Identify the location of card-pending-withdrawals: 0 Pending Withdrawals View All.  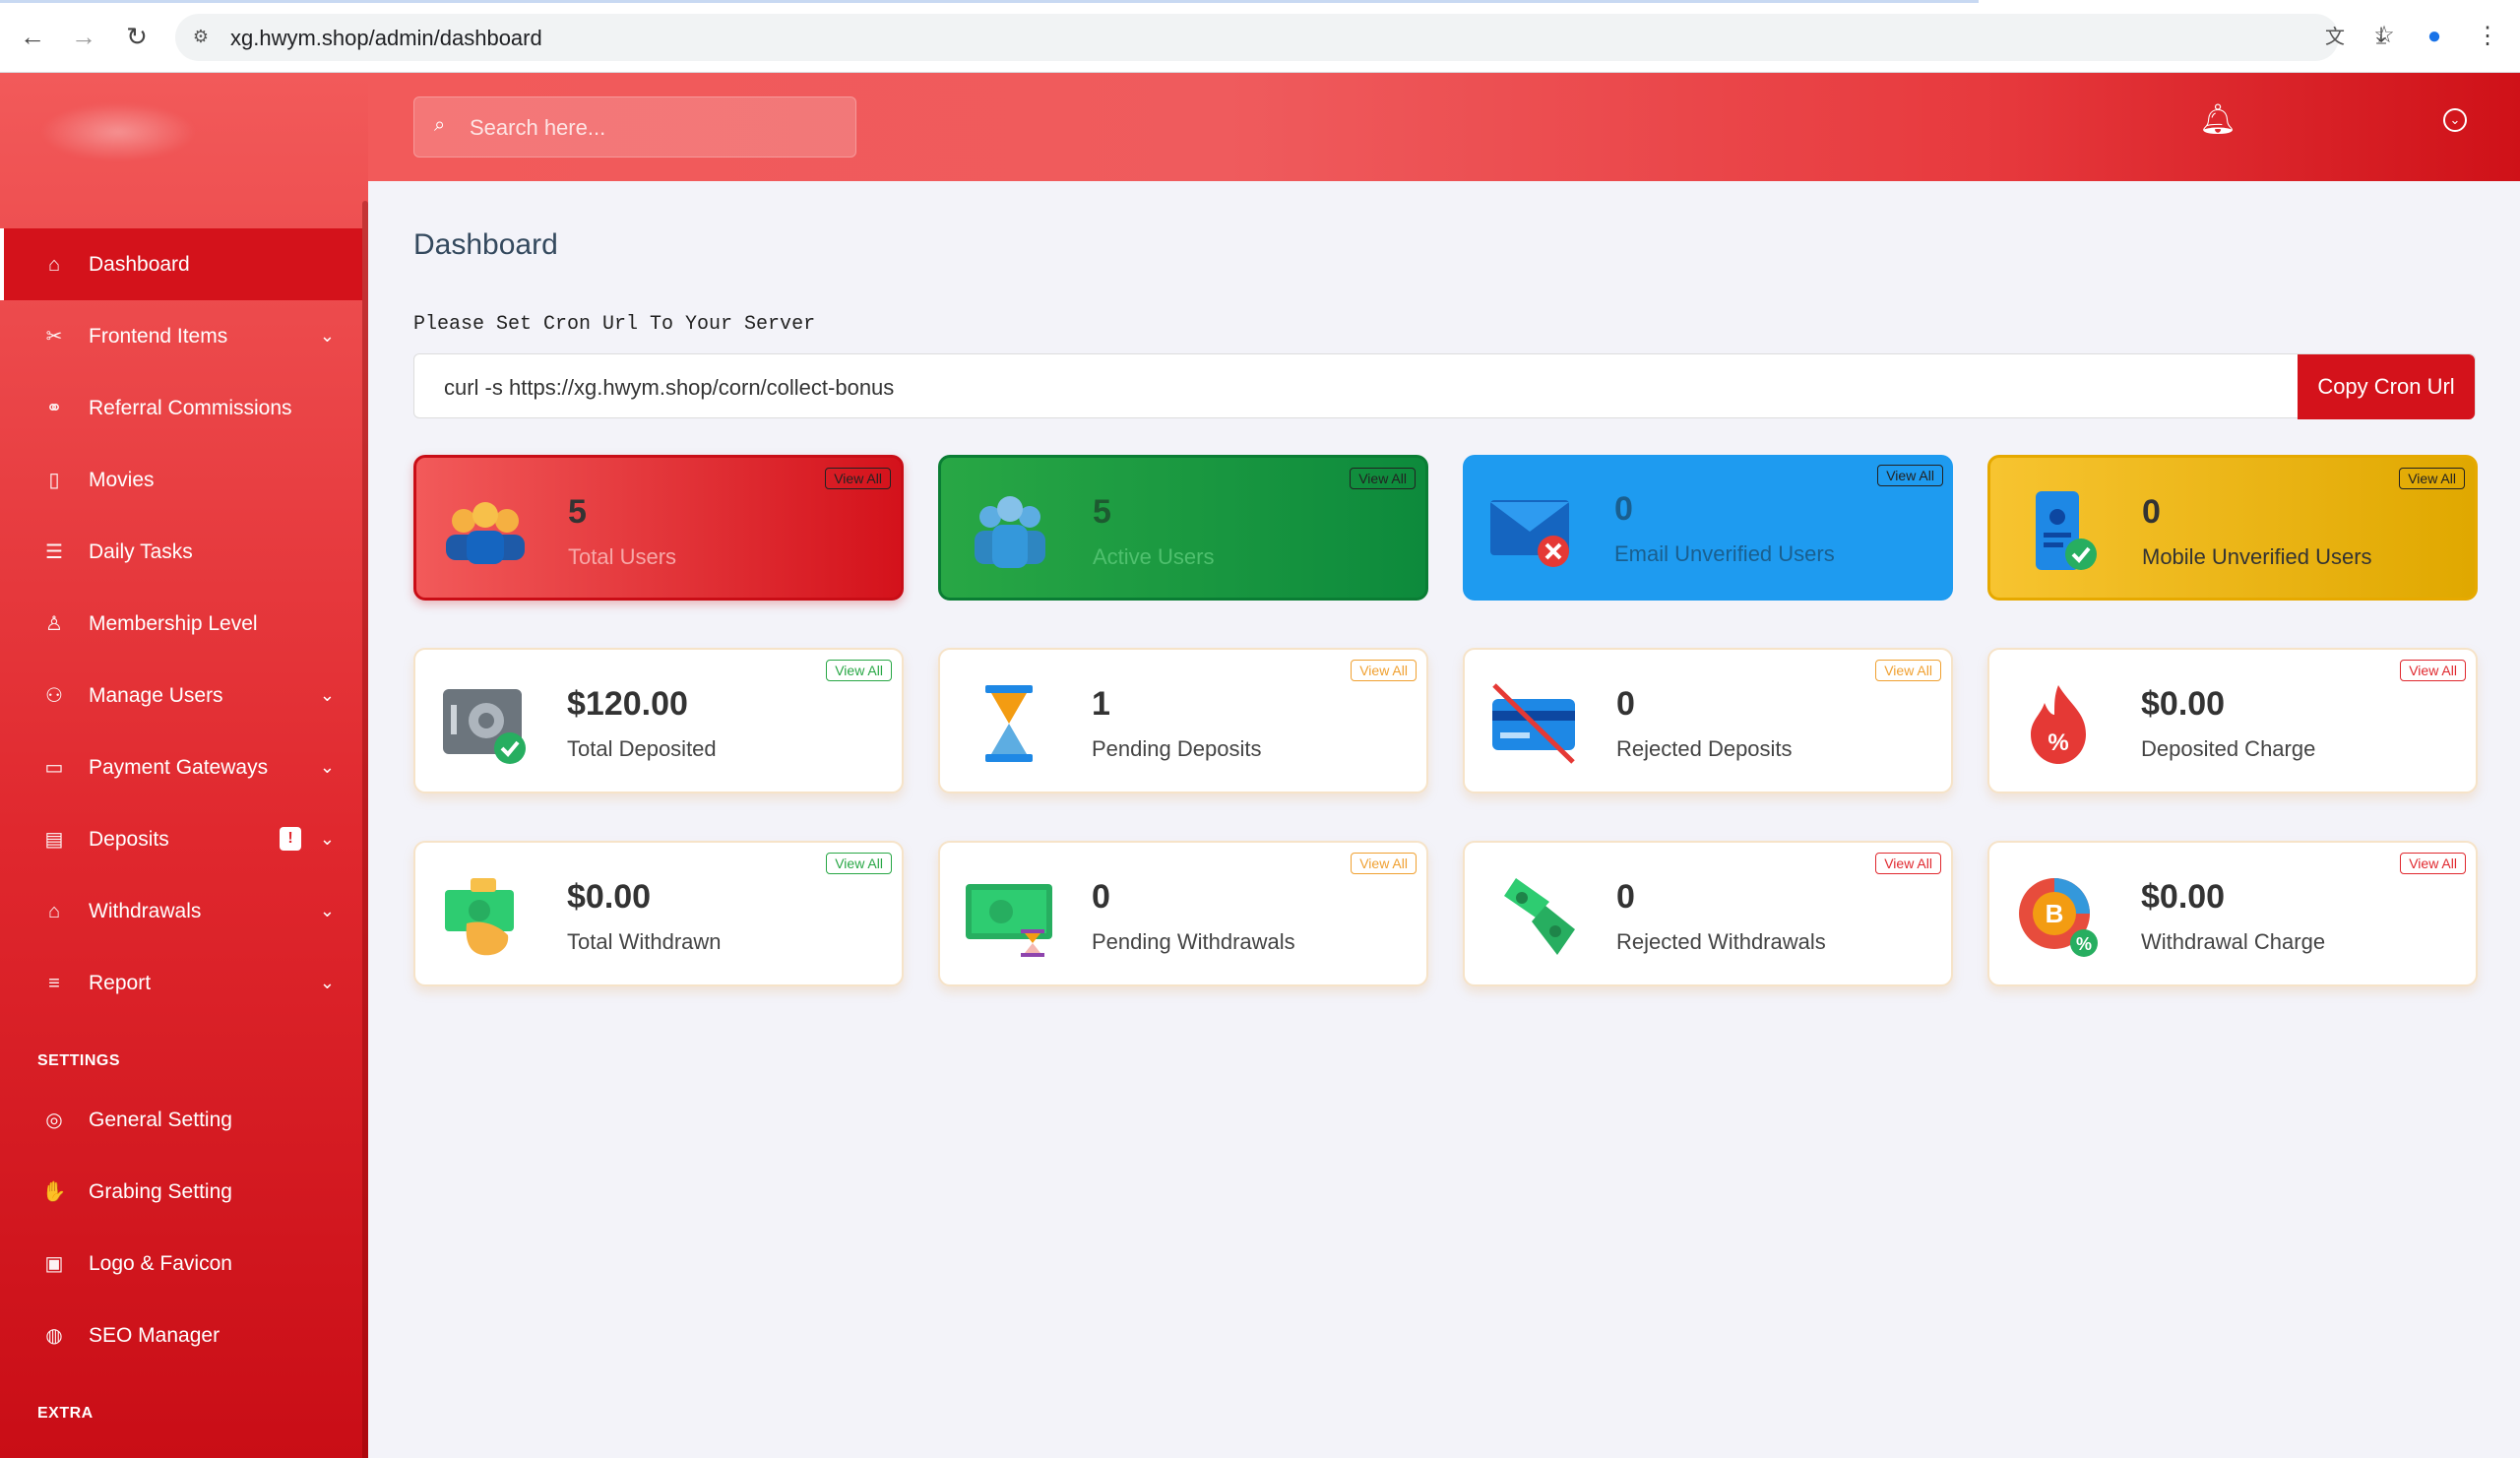
(1183, 913).